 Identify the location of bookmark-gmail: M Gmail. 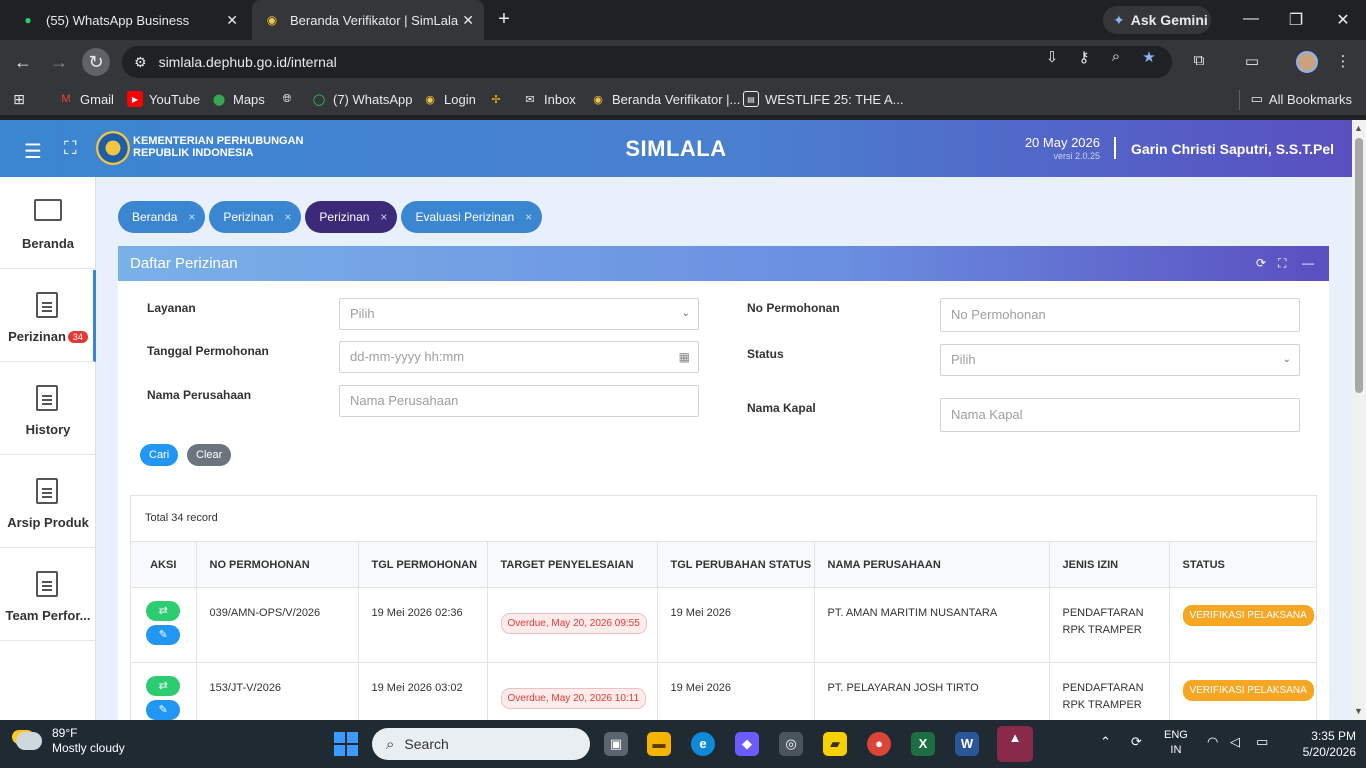
(86, 99).